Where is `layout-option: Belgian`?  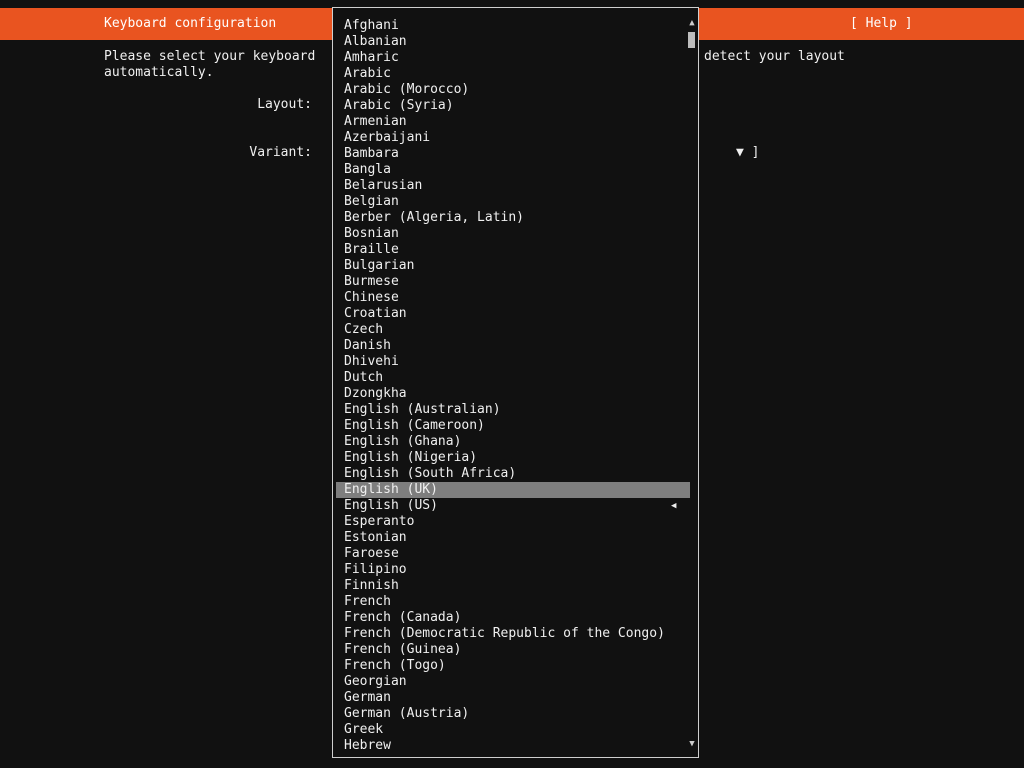
layout-option: Belgian is located at coordinates (516, 202).